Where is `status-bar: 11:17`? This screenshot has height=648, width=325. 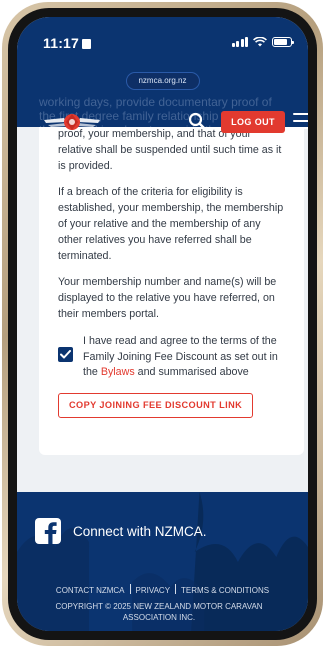
status-bar: 11:17 is located at coordinates (162, 42).